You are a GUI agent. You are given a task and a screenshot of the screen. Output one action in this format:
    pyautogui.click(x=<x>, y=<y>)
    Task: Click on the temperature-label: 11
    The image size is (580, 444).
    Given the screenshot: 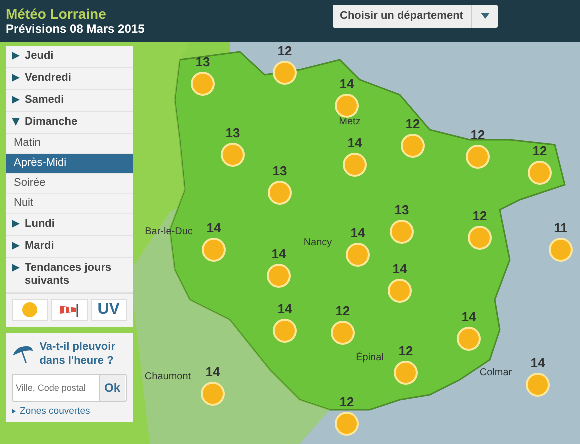 What is the action you would take?
    pyautogui.click(x=561, y=228)
    